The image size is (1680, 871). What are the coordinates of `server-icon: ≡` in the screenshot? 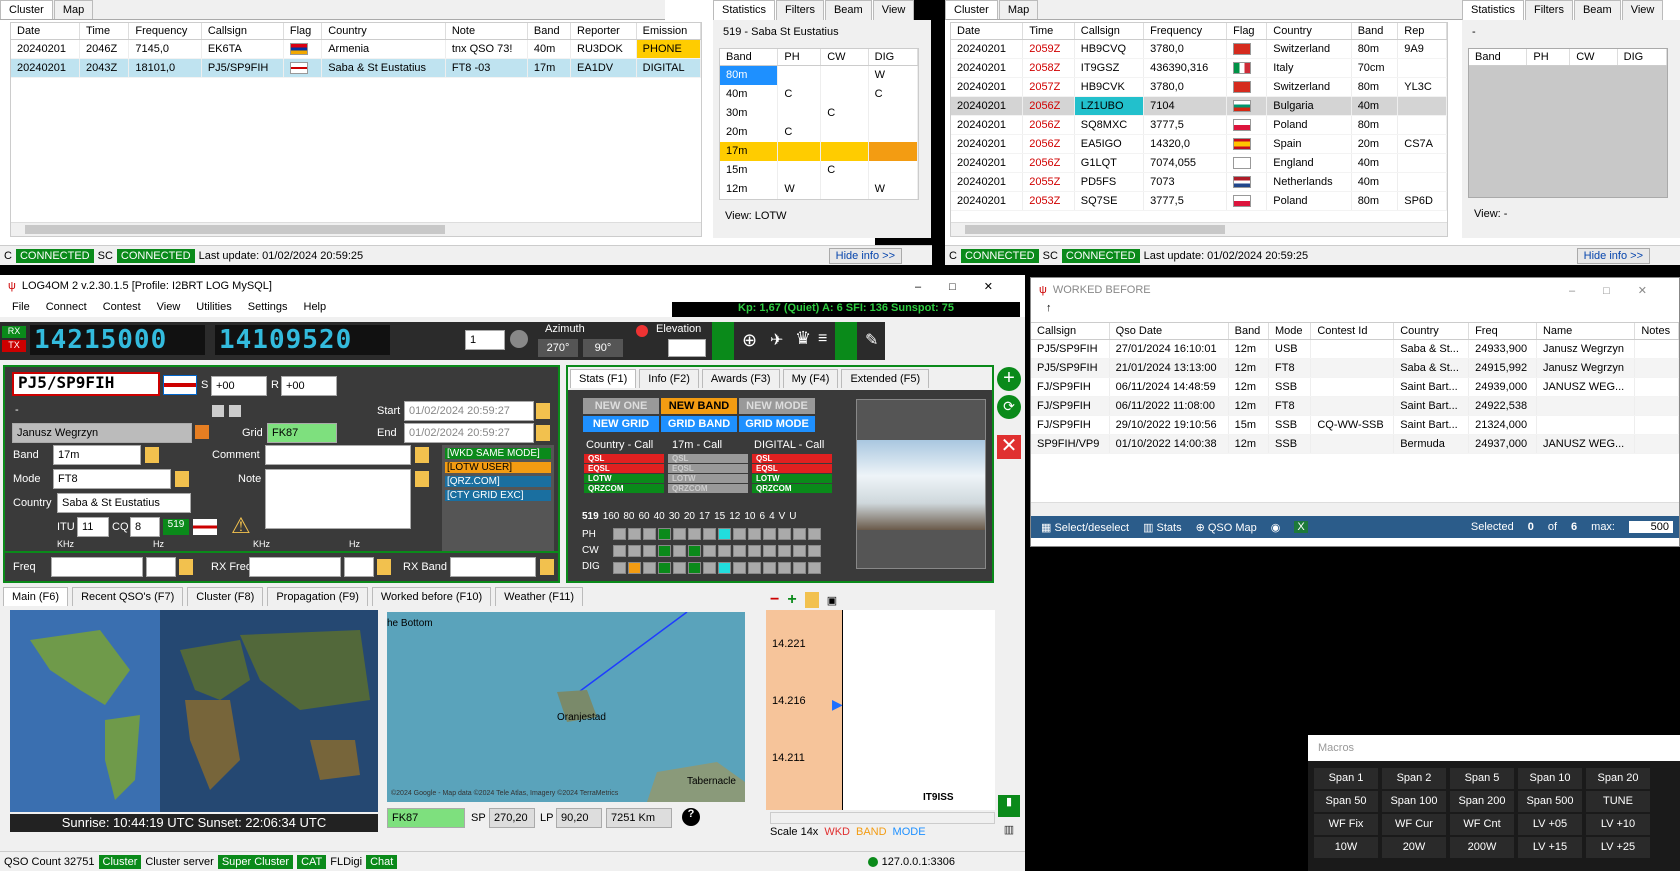 It's located at (822, 339).